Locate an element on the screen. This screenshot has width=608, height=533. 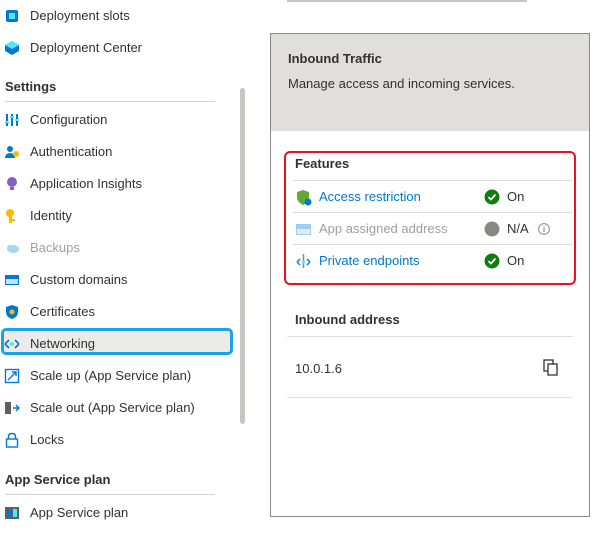
sidebar-item-networking: Networking is located at coordinates (119, 344).